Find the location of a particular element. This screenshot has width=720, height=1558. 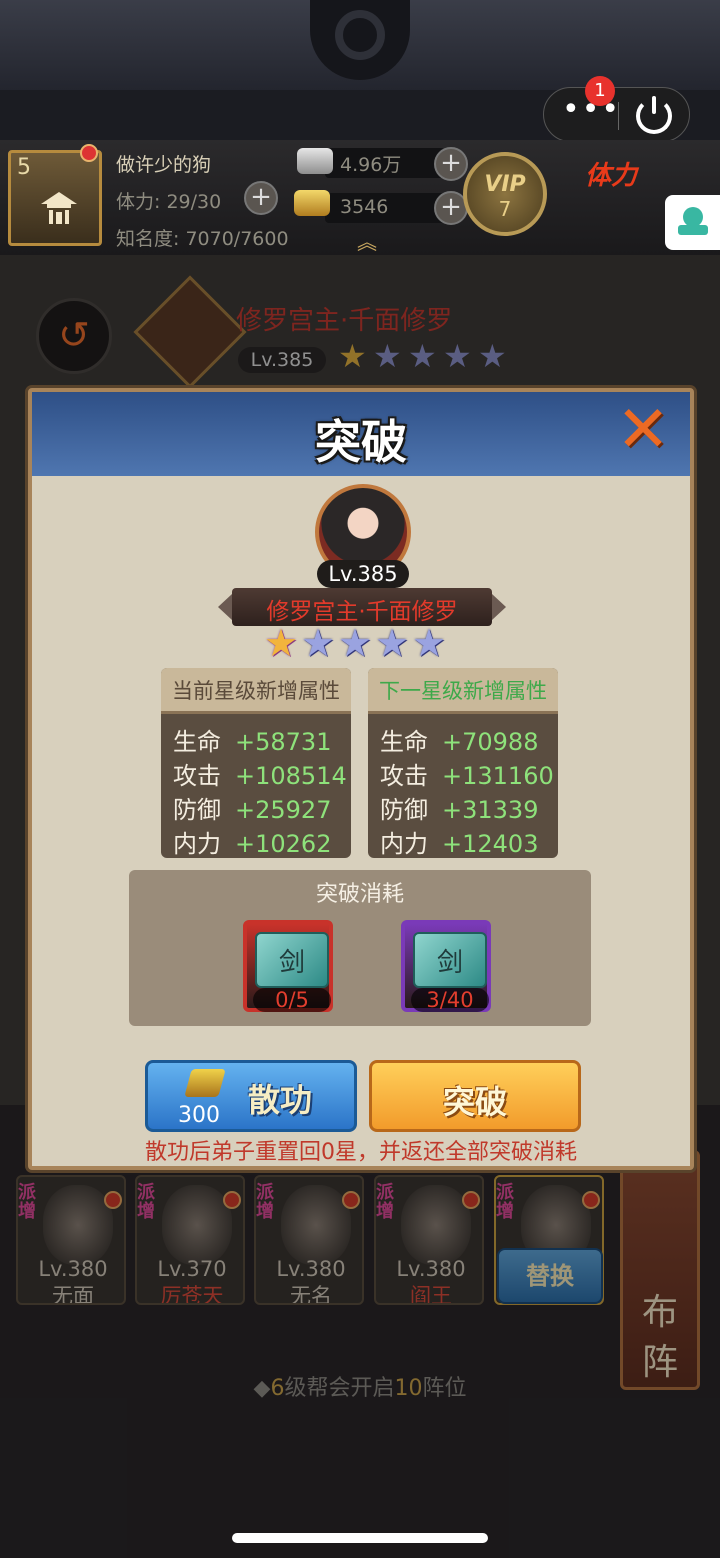

pavilion-icon is located at coordinates (59, 208).